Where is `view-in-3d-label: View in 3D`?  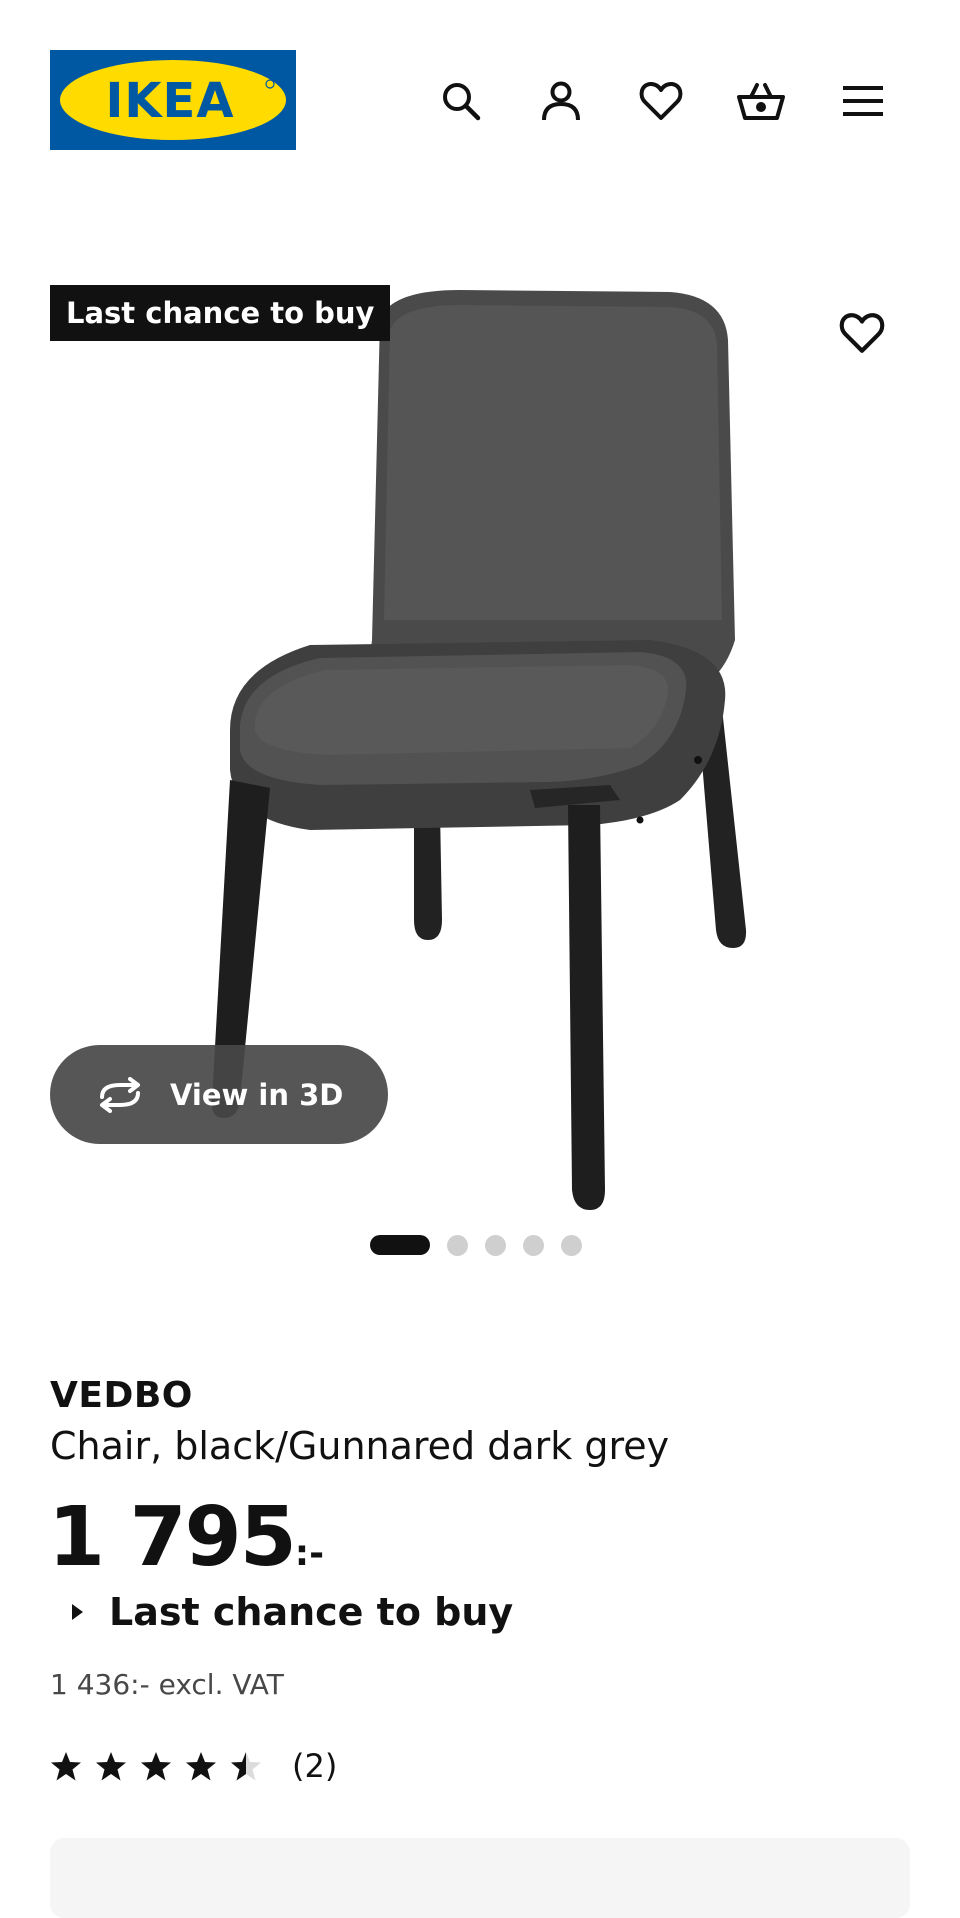
view-in-3d-label: View in 3D is located at coordinates (257, 1094).